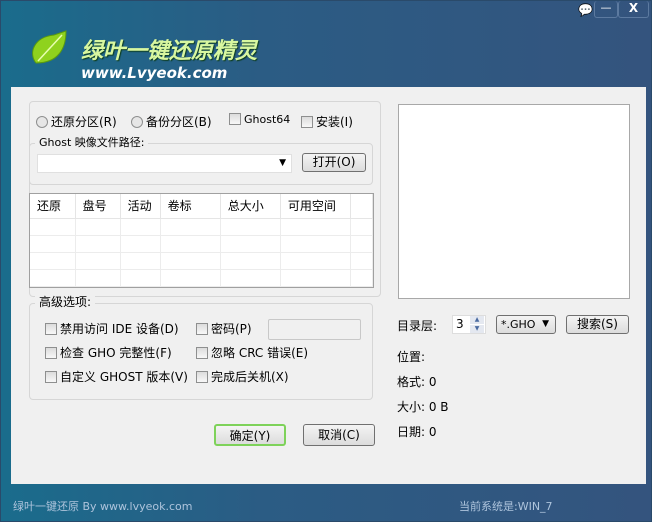  What do you see at coordinates (597, 324) in the screenshot?
I see `search-button: 搜索(S)` at bounding box center [597, 324].